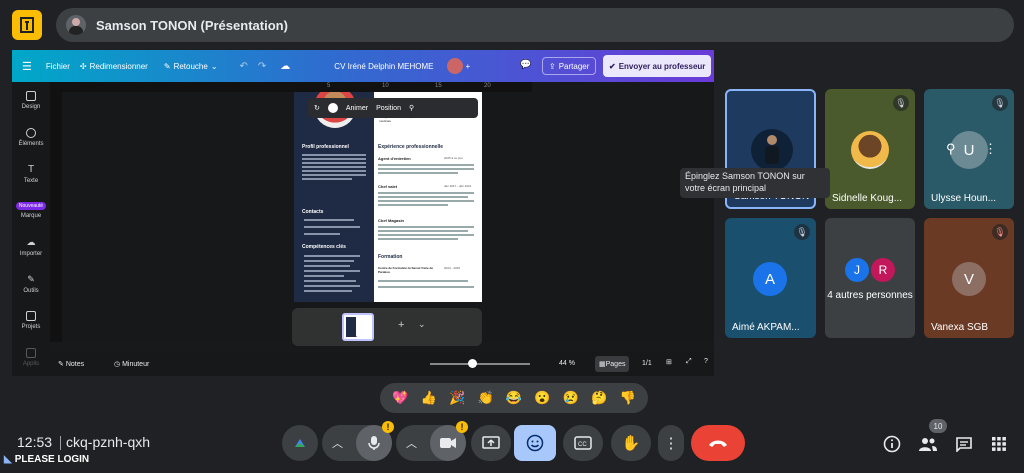 This screenshot has width=1024, height=473. I want to click on menu-icon: ☰, so click(27, 66).